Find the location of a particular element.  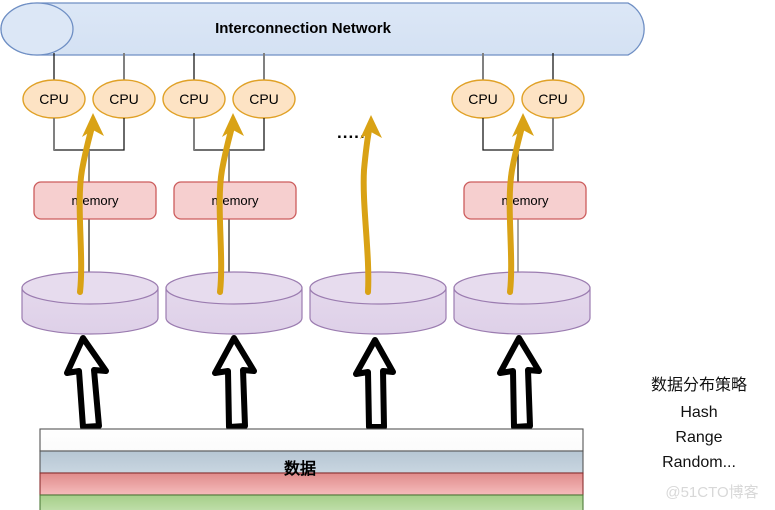

cpu-label-2b: CPU is located at coordinates (264, 99).